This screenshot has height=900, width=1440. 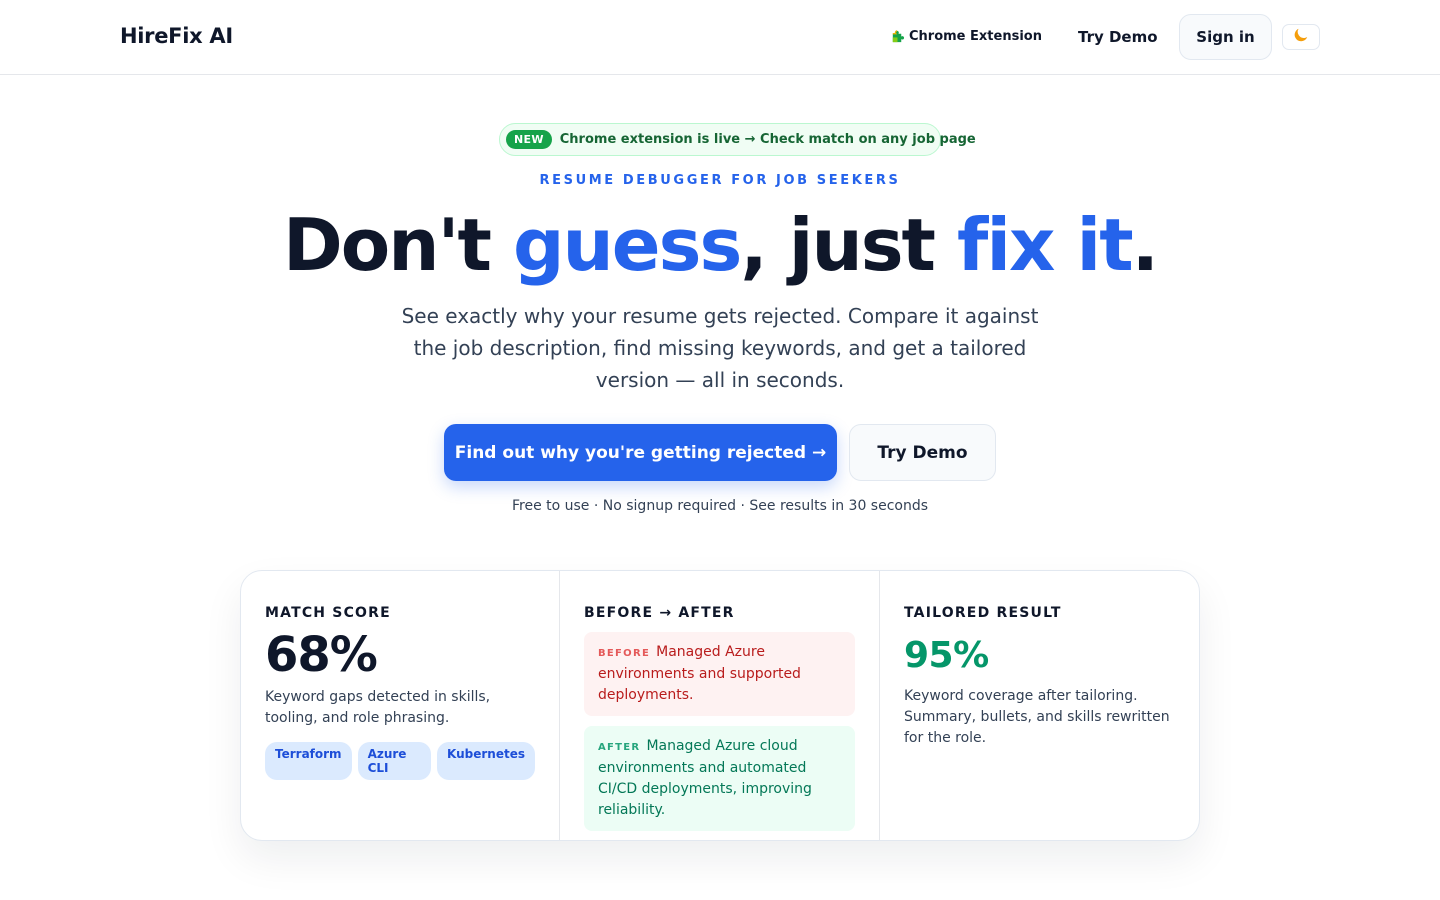 What do you see at coordinates (619, 747) in the screenshot?
I see `after-label: AFTER` at bounding box center [619, 747].